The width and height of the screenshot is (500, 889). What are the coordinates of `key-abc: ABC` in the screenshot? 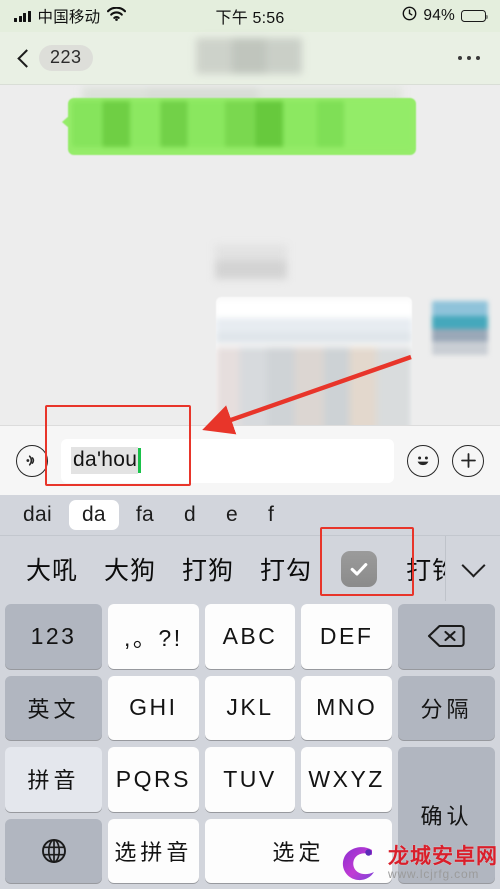 It's located at (250, 636).